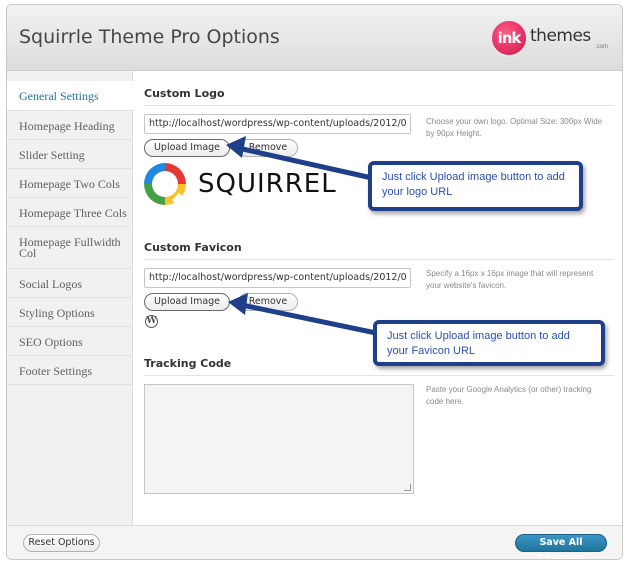  I want to click on sidebar-item-seo-options: SEO Options, so click(70, 341).